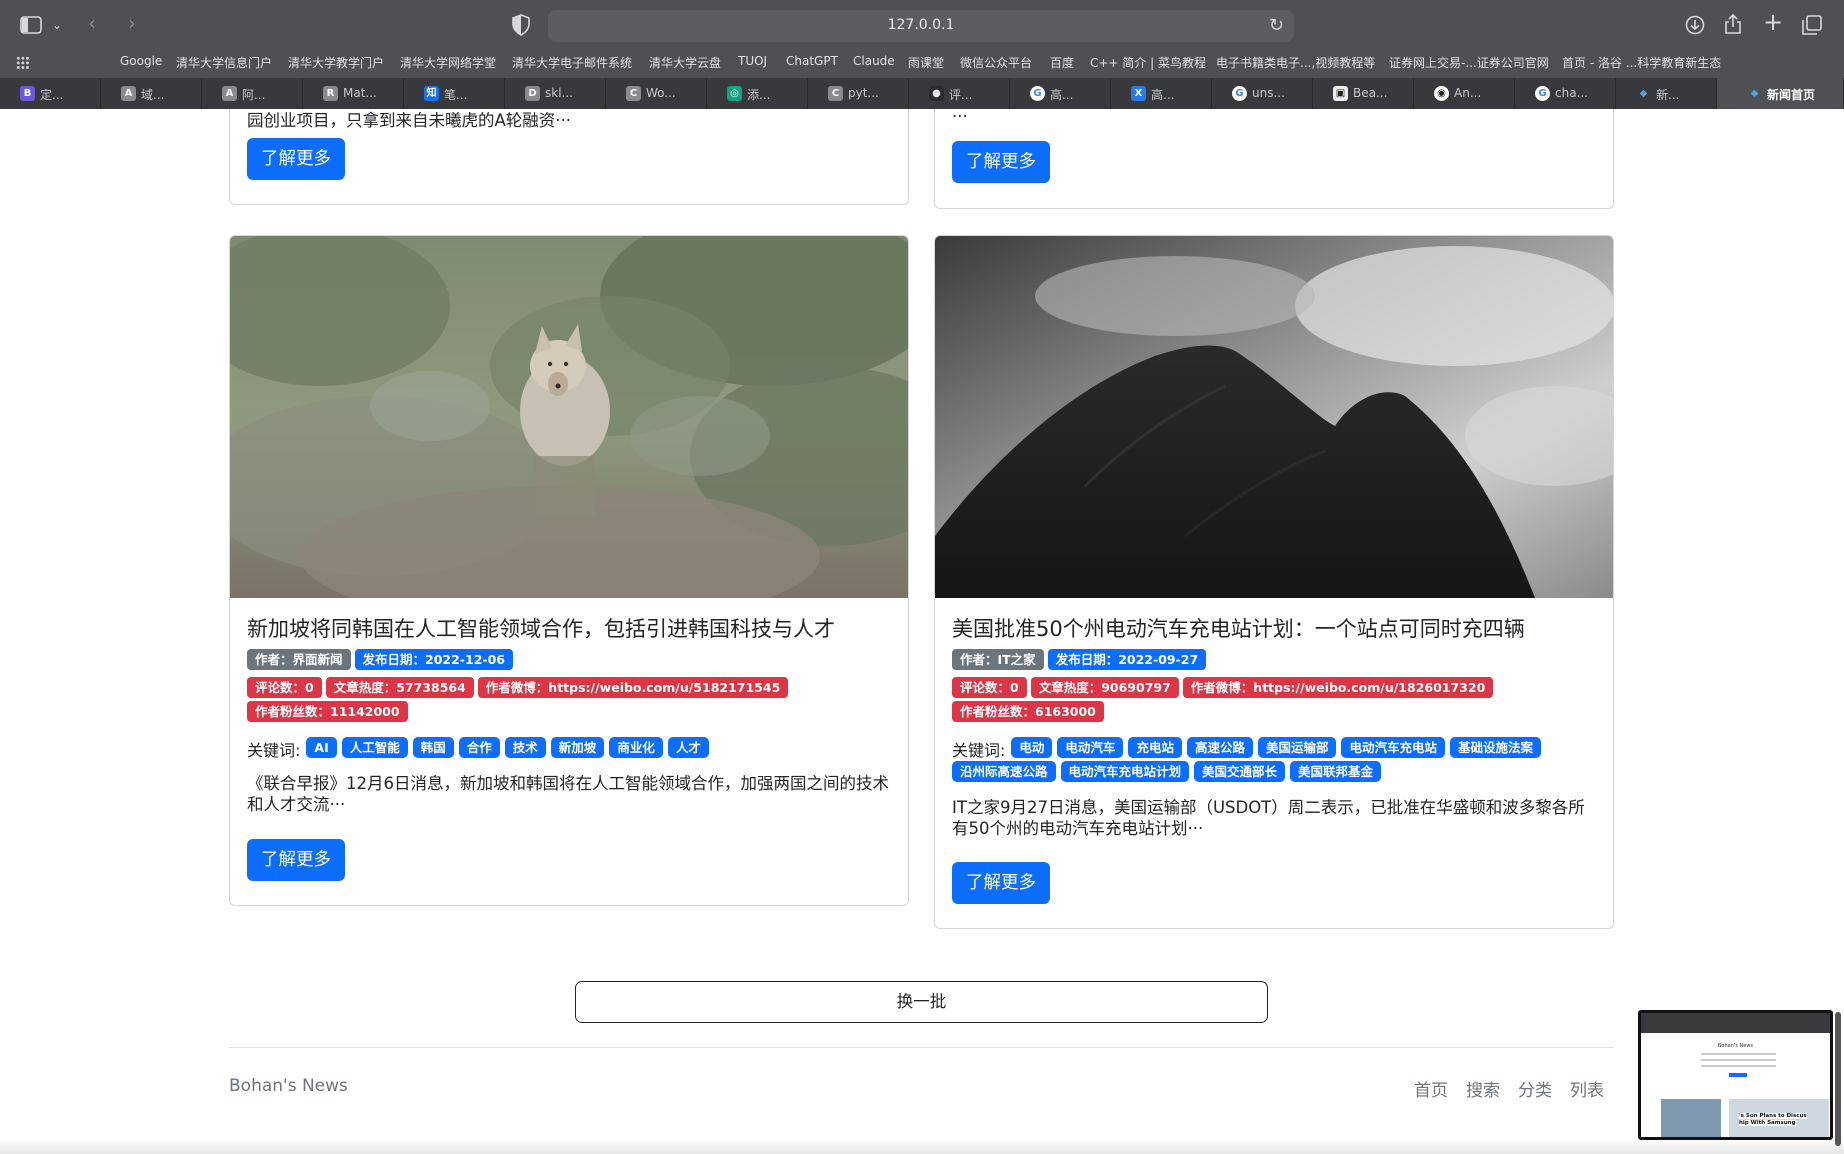 Image resolution: width=1844 pixels, height=1154 pixels. Describe the element at coordinates (1535, 1088) in the screenshot. I see `footer-link-category: 分类` at that location.